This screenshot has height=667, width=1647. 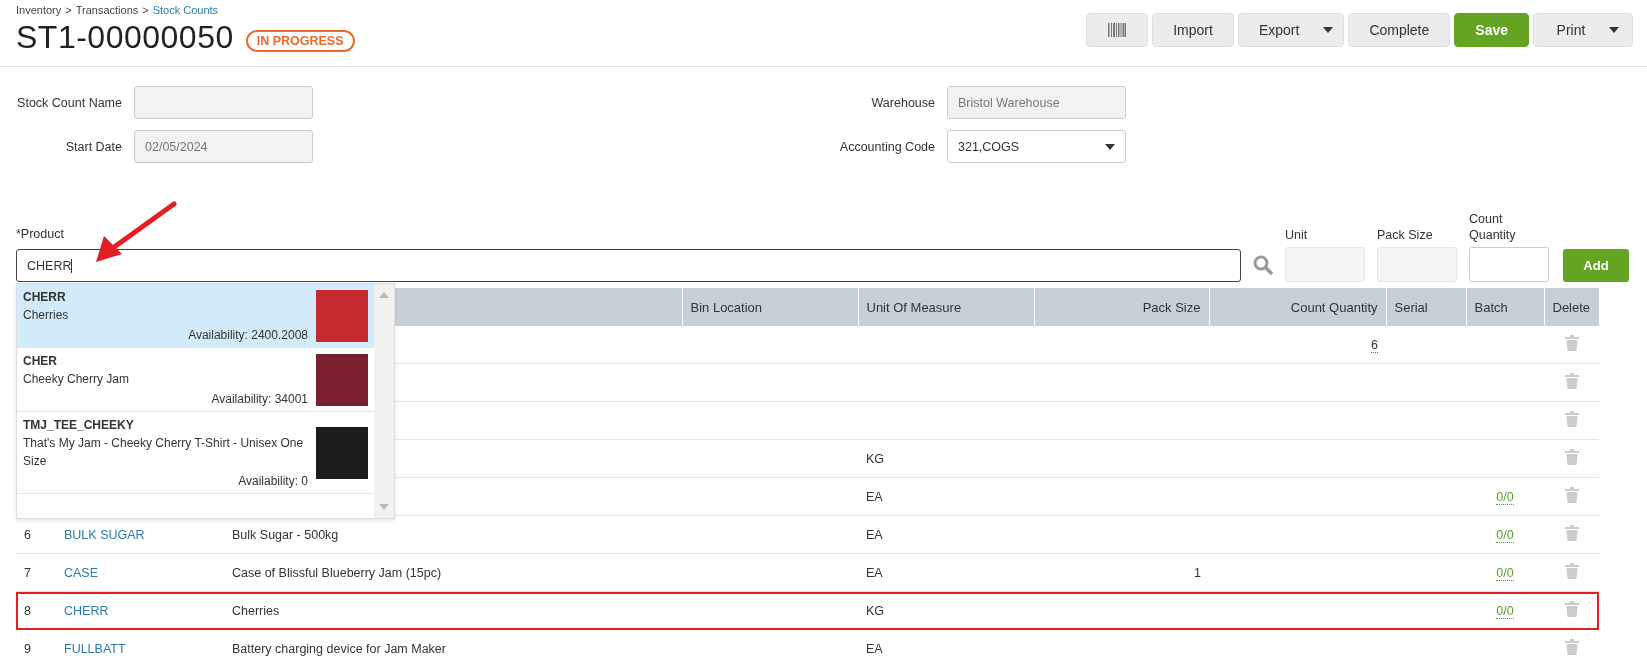 I want to click on toolbar-button: Complete, so click(x=1399, y=30).